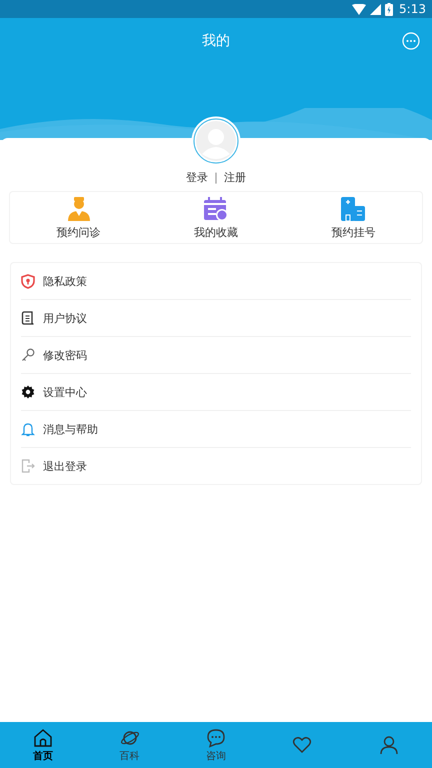  Describe the element at coordinates (359, 9) in the screenshot. I see `wifi-icon` at that location.